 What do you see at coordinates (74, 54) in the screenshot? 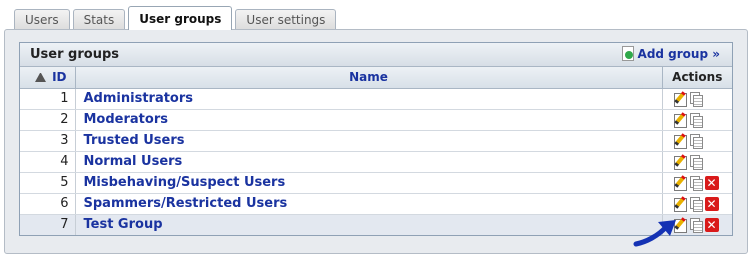
I see `box-title: User groups` at bounding box center [74, 54].